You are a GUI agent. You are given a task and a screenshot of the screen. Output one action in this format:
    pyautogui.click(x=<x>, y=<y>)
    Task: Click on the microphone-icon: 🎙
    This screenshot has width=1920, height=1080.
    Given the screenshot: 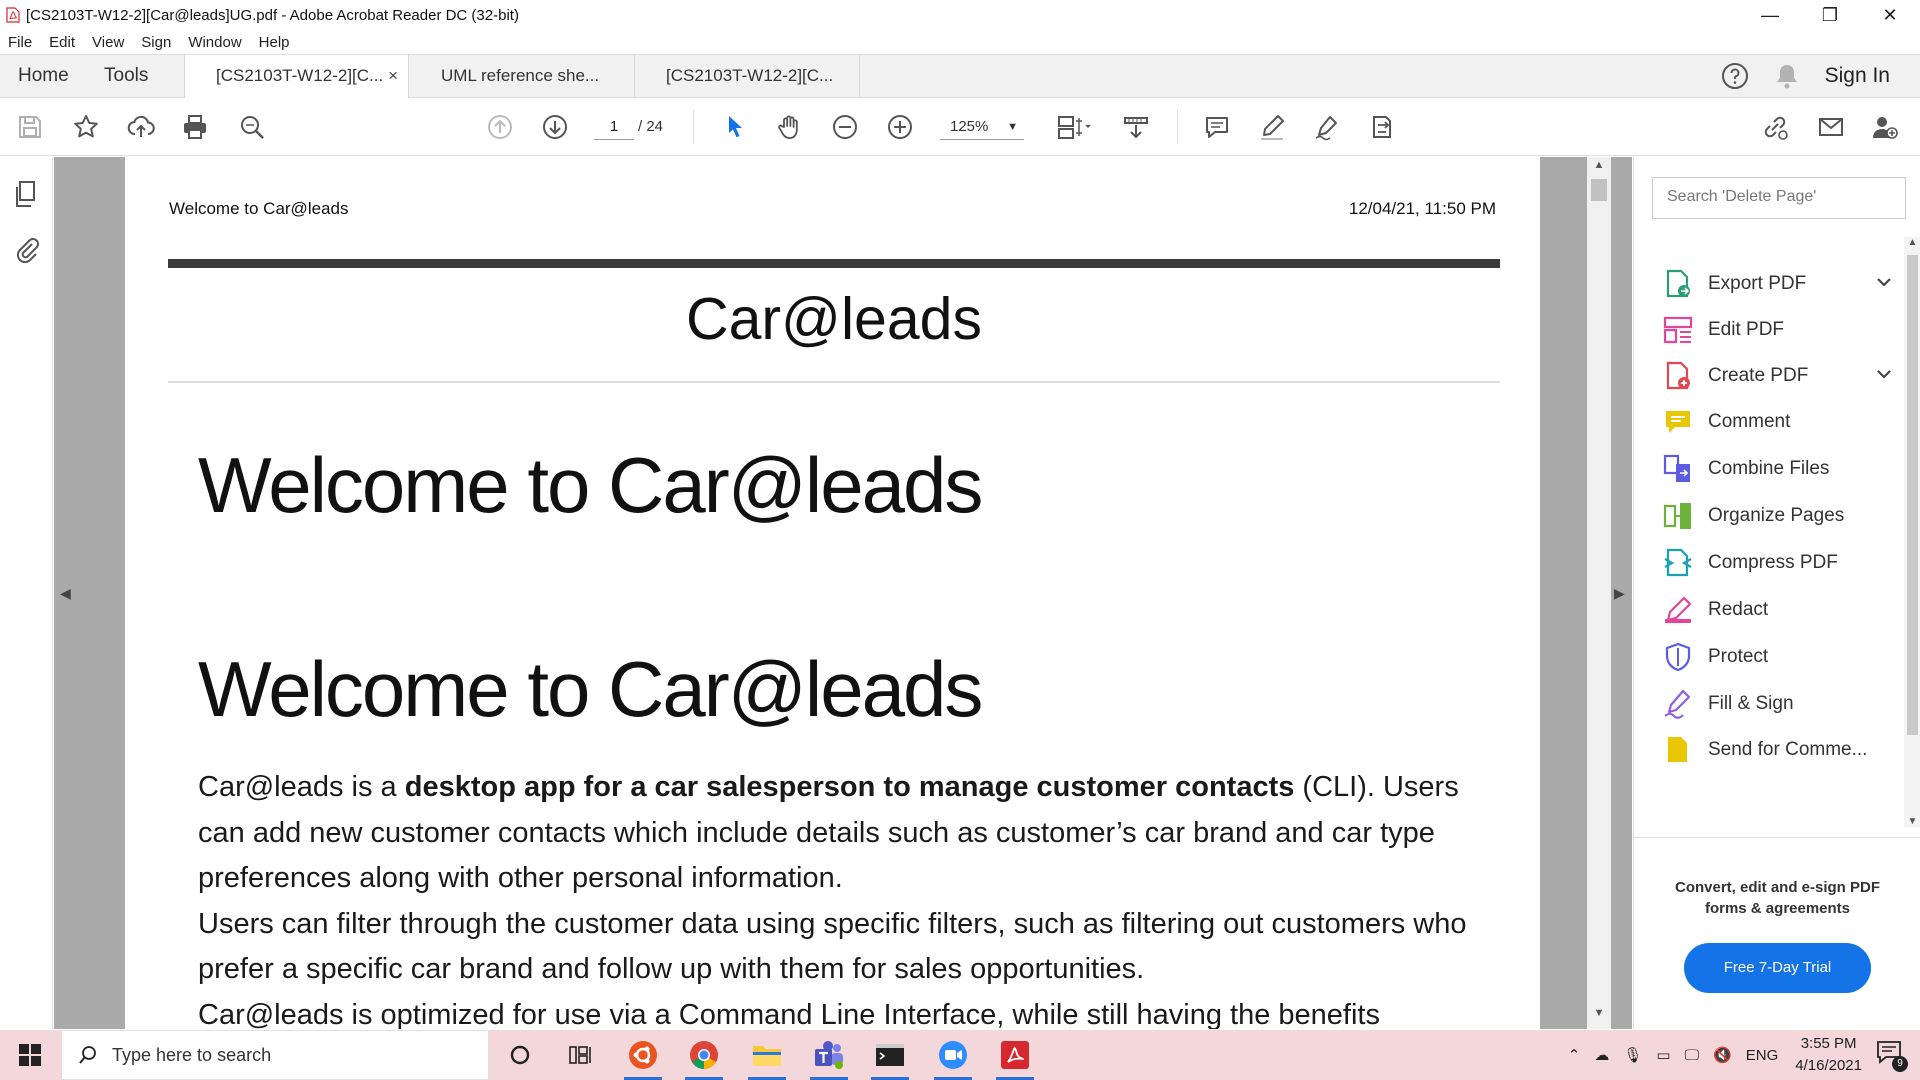 What is the action you would take?
    pyautogui.click(x=1632, y=1055)
    